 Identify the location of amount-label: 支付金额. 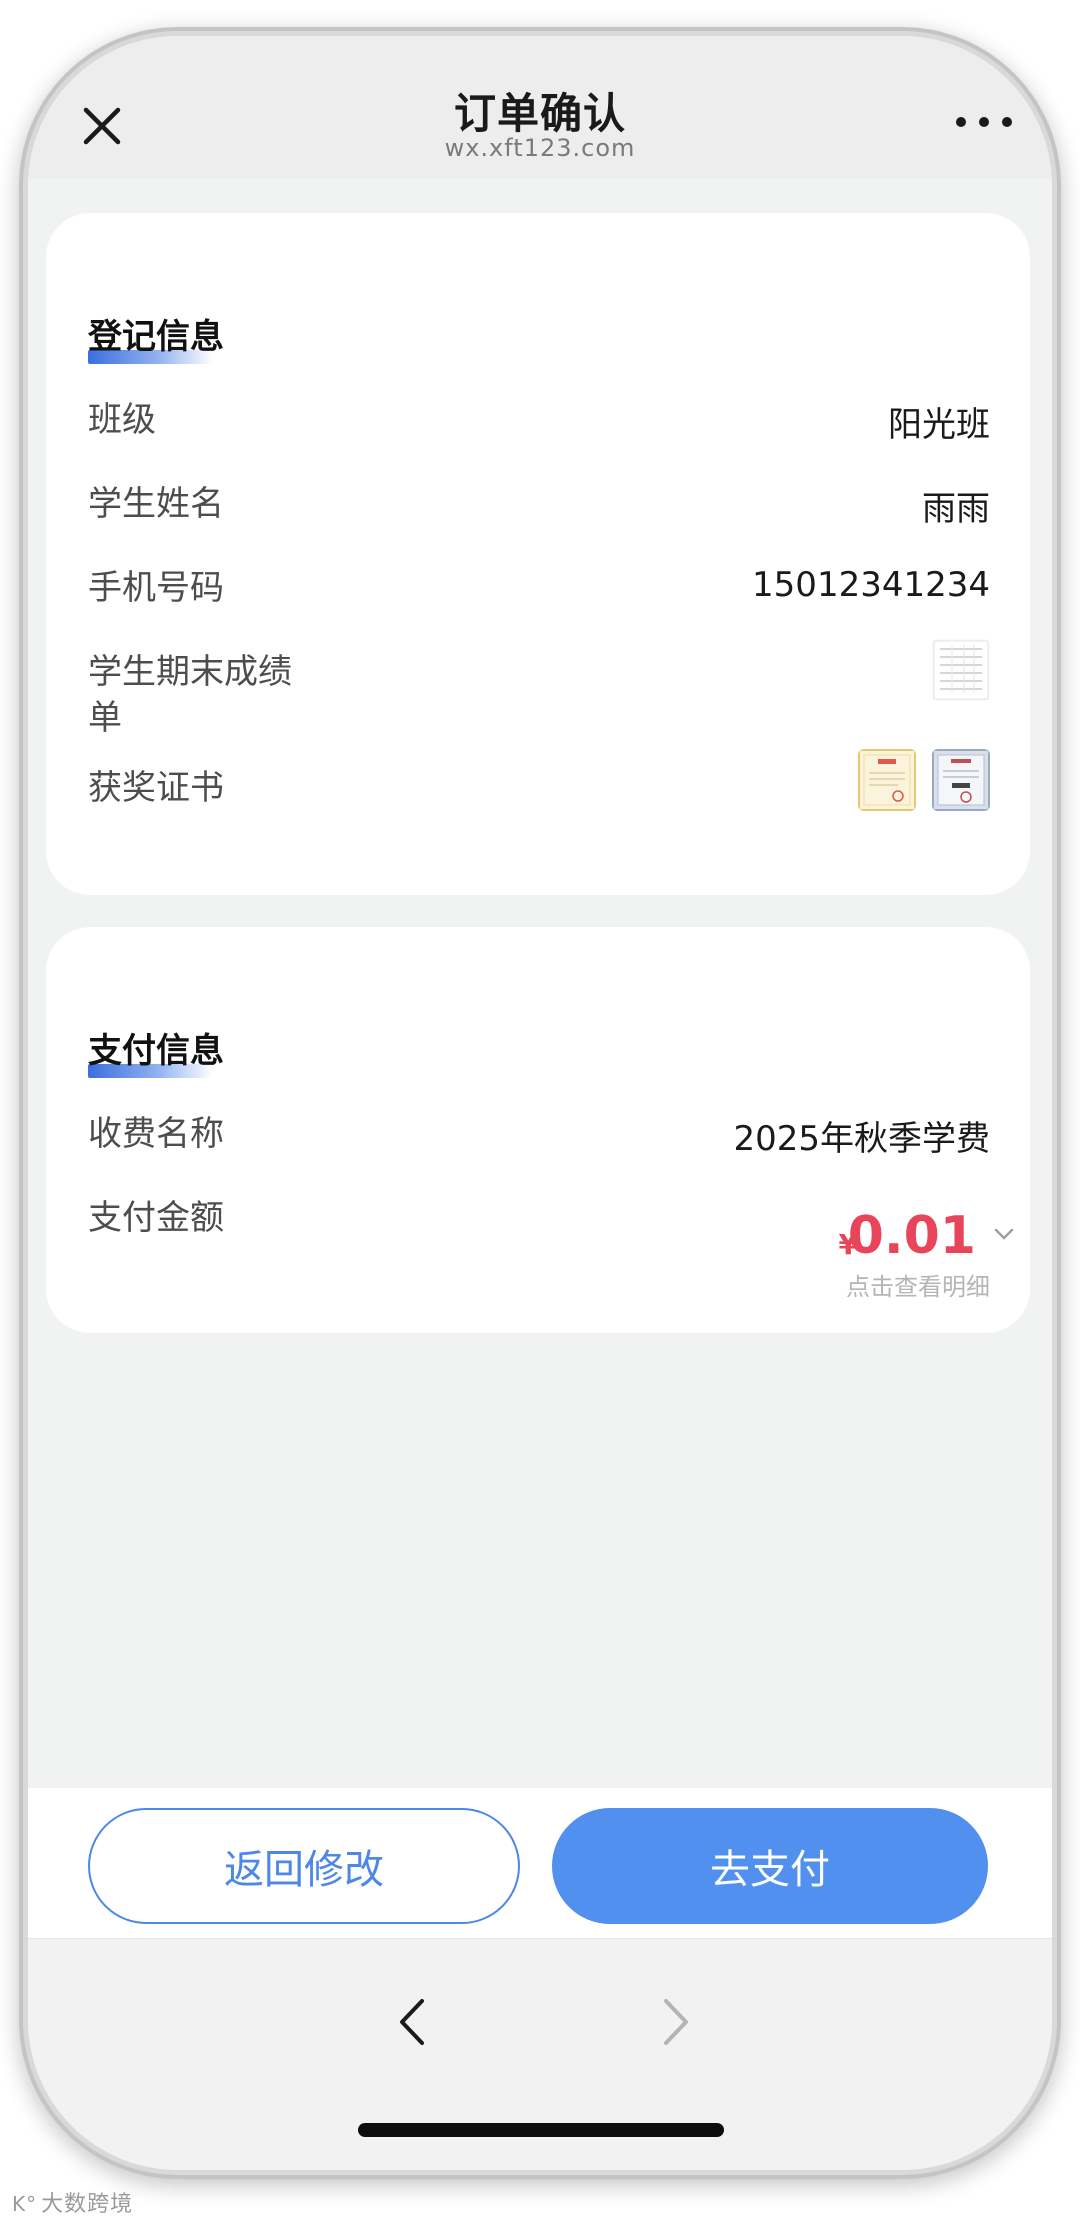
(156, 1218).